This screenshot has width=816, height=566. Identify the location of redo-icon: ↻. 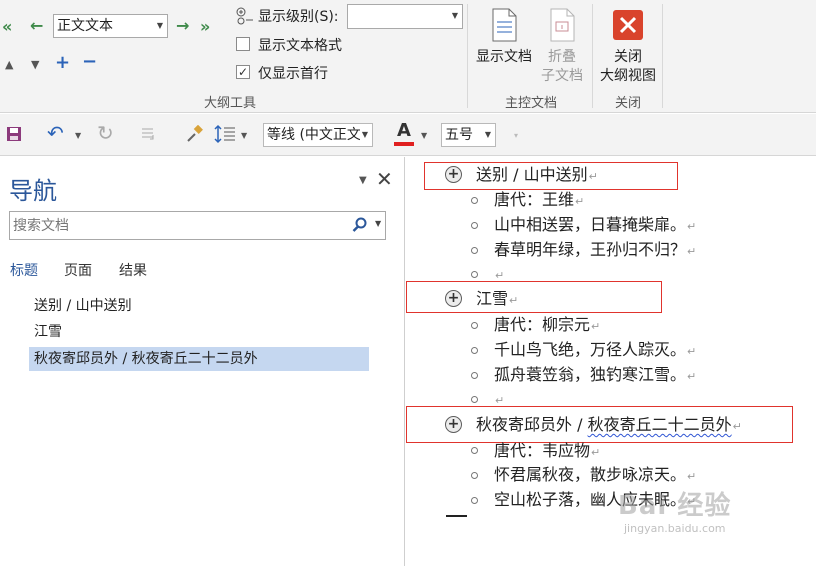
(105, 133).